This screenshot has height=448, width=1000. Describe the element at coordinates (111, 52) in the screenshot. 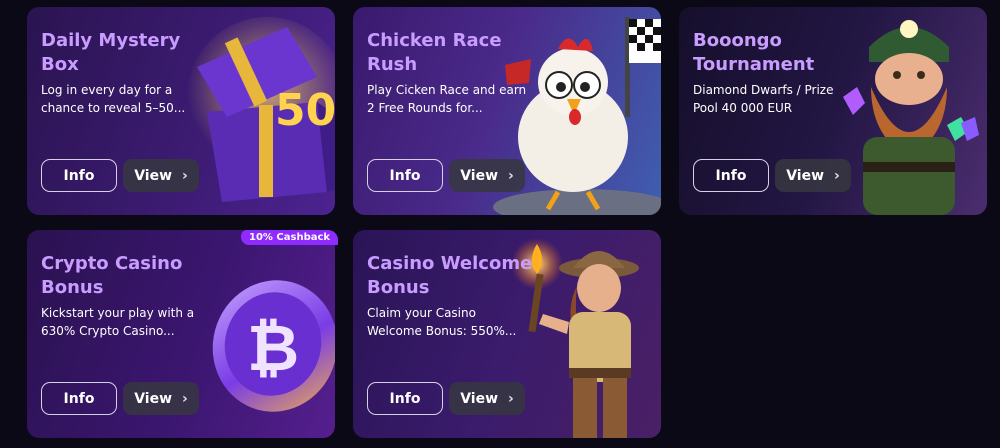

I see `card-title: Daily Mystery Box` at that location.